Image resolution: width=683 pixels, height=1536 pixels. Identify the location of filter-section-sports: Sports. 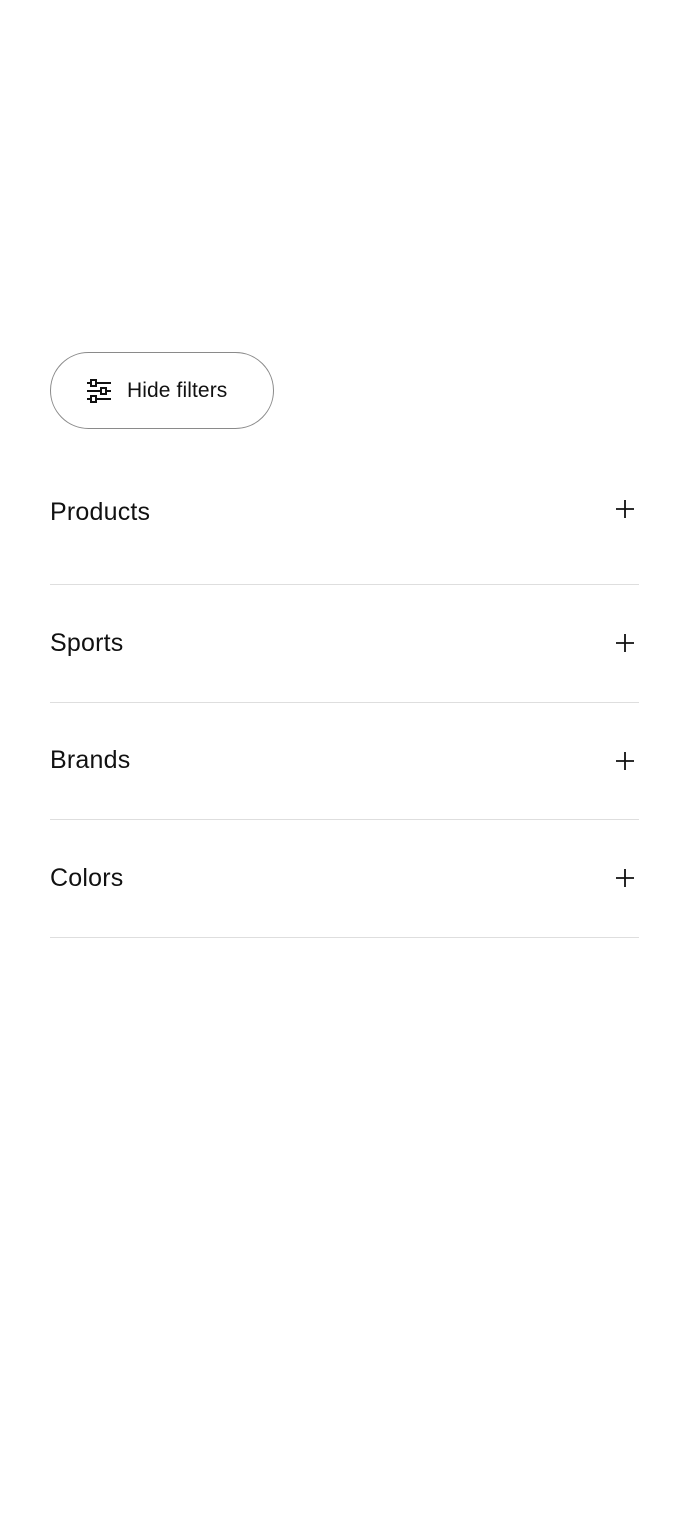
(344, 644).